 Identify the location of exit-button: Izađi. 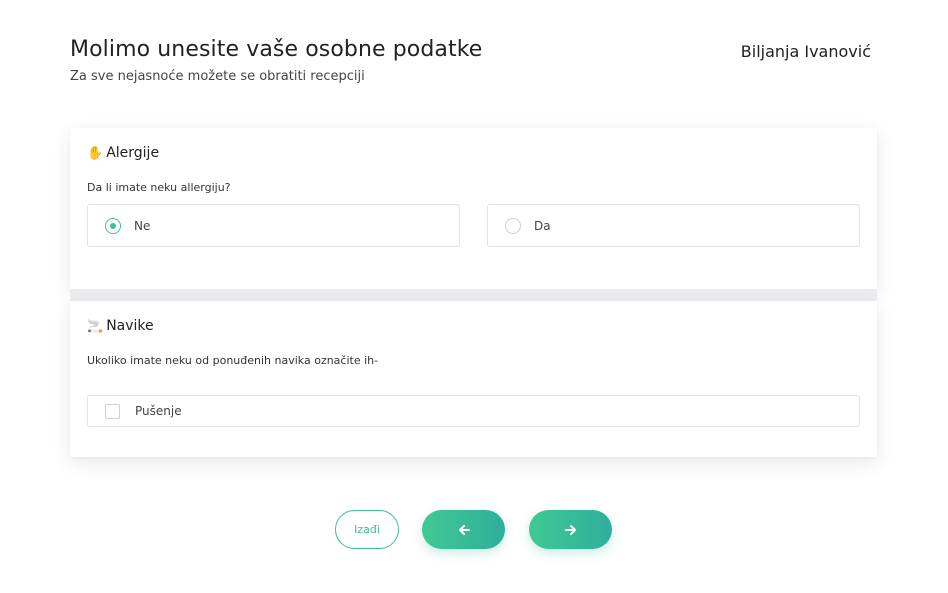
(367, 529).